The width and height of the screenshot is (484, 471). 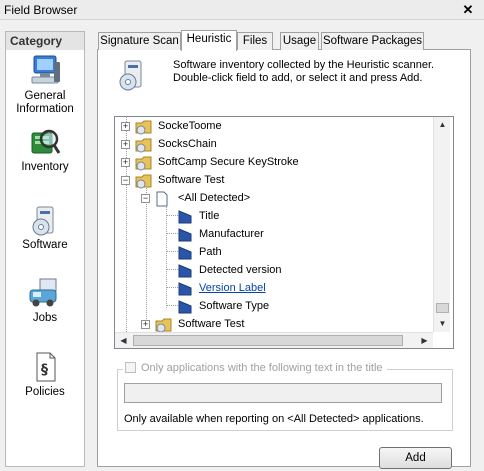 I want to click on inventory-icon, so click(x=46, y=141).